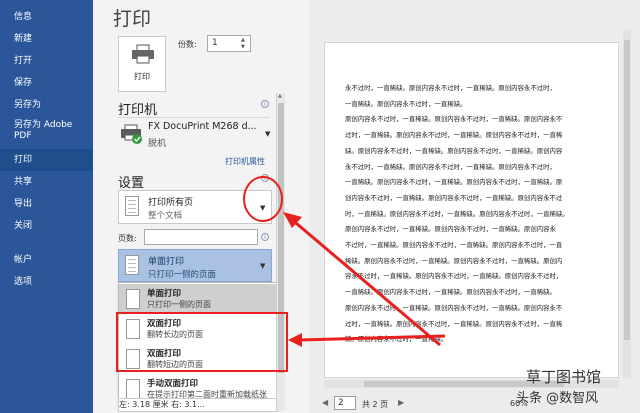 The width and height of the screenshot is (640, 413). What do you see at coordinates (195, 207) in the screenshot?
I see `print-range-select: 打印所有页 整个文档 ▼` at bounding box center [195, 207].